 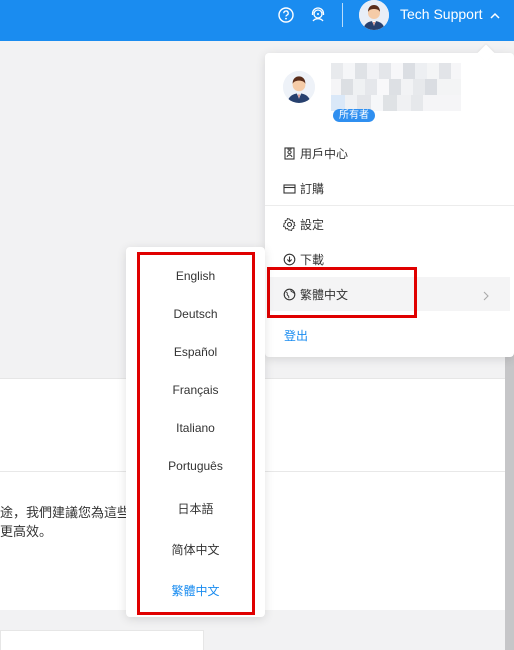 What do you see at coordinates (299, 87) in the screenshot?
I see `menu-avatar` at bounding box center [299, 87].